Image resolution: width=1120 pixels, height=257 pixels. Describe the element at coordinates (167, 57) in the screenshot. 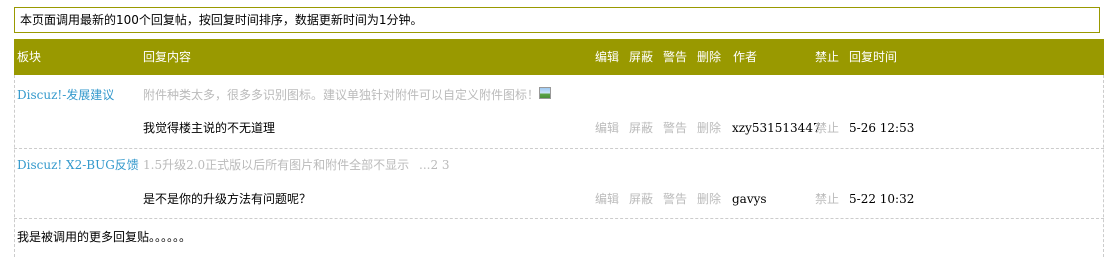

I see `col-content: 回复内容` at that location.